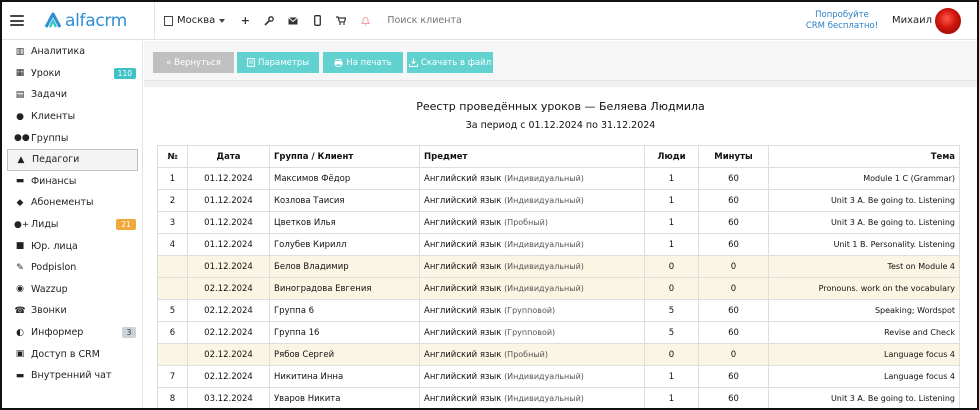 The image size is (979, 410). I want to click on city-select: Москва, so click(194, 21).